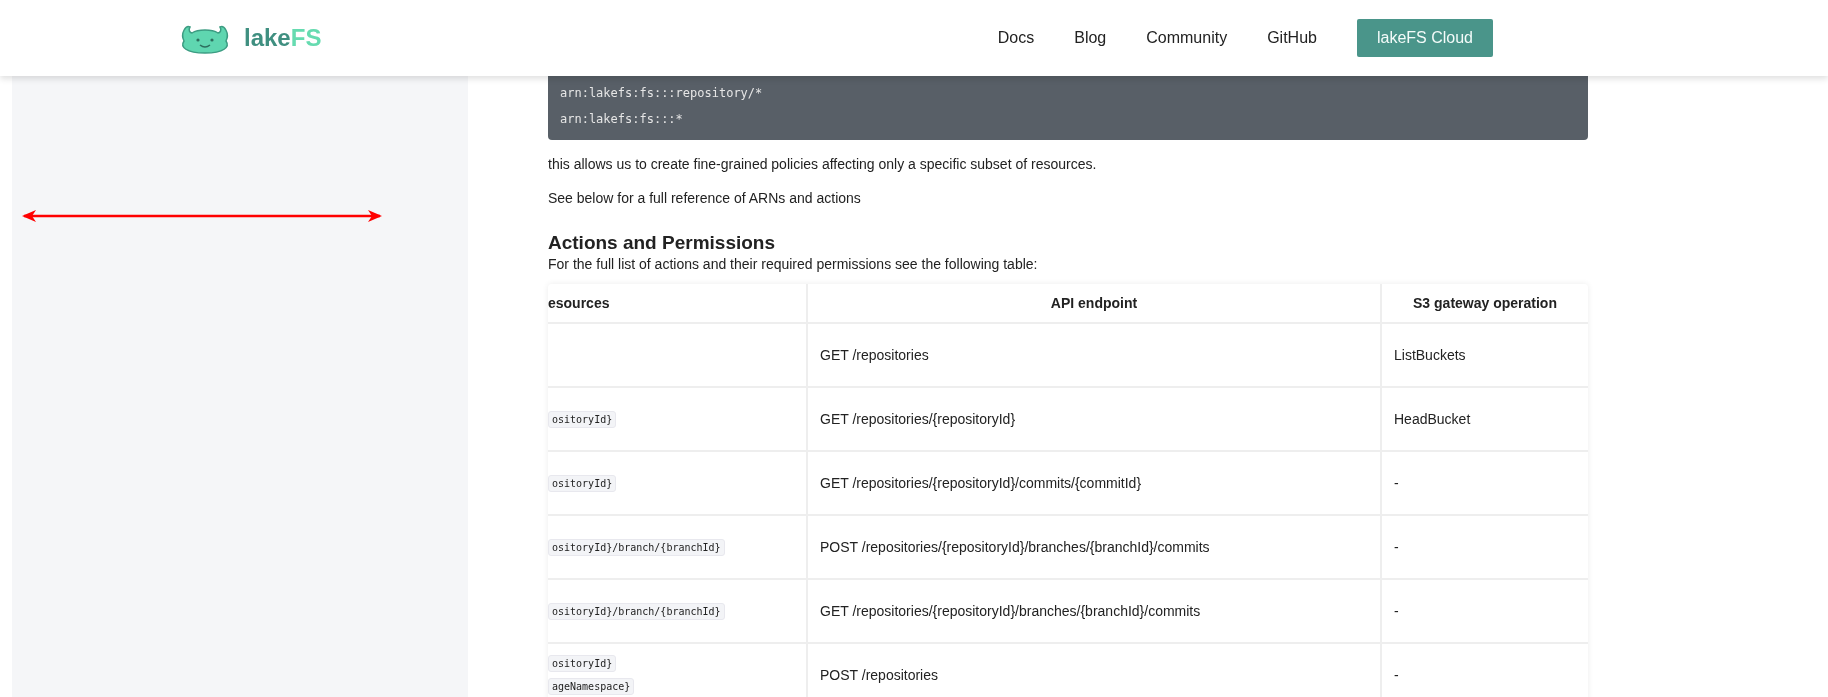  What do you see at coordinates (1292, 38) in the screenshot?
I see `nav-link: GitHub` at bounding box center [1292, 38].